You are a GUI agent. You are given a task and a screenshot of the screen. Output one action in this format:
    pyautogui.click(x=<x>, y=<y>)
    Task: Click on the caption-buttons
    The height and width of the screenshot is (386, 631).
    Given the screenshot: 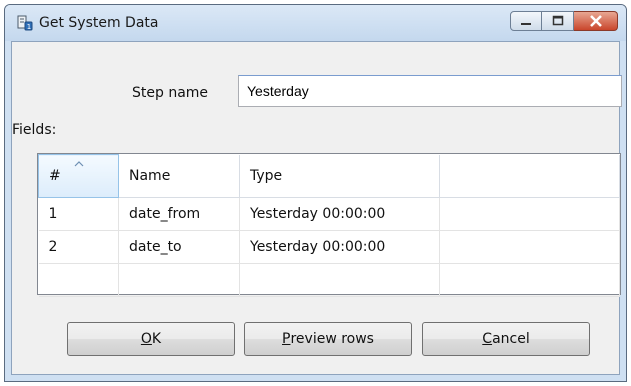 What is the action you would take?
    pyautogui.click(x=564, y=22)
    